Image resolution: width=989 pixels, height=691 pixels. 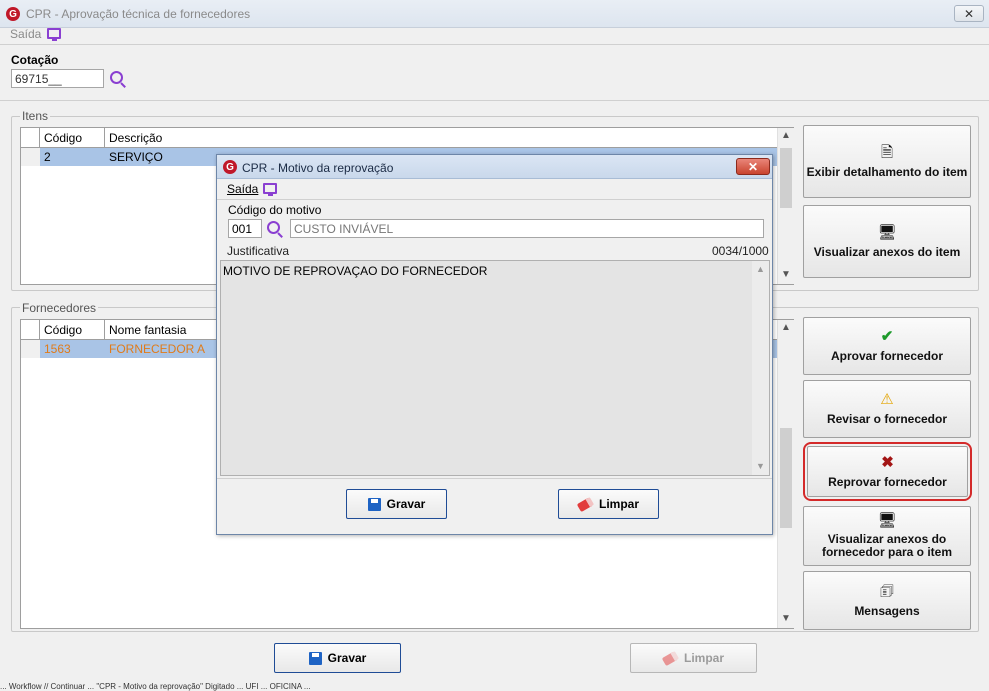 I want to click on dialog-logo-icon: G, so click(x=230, y=167).